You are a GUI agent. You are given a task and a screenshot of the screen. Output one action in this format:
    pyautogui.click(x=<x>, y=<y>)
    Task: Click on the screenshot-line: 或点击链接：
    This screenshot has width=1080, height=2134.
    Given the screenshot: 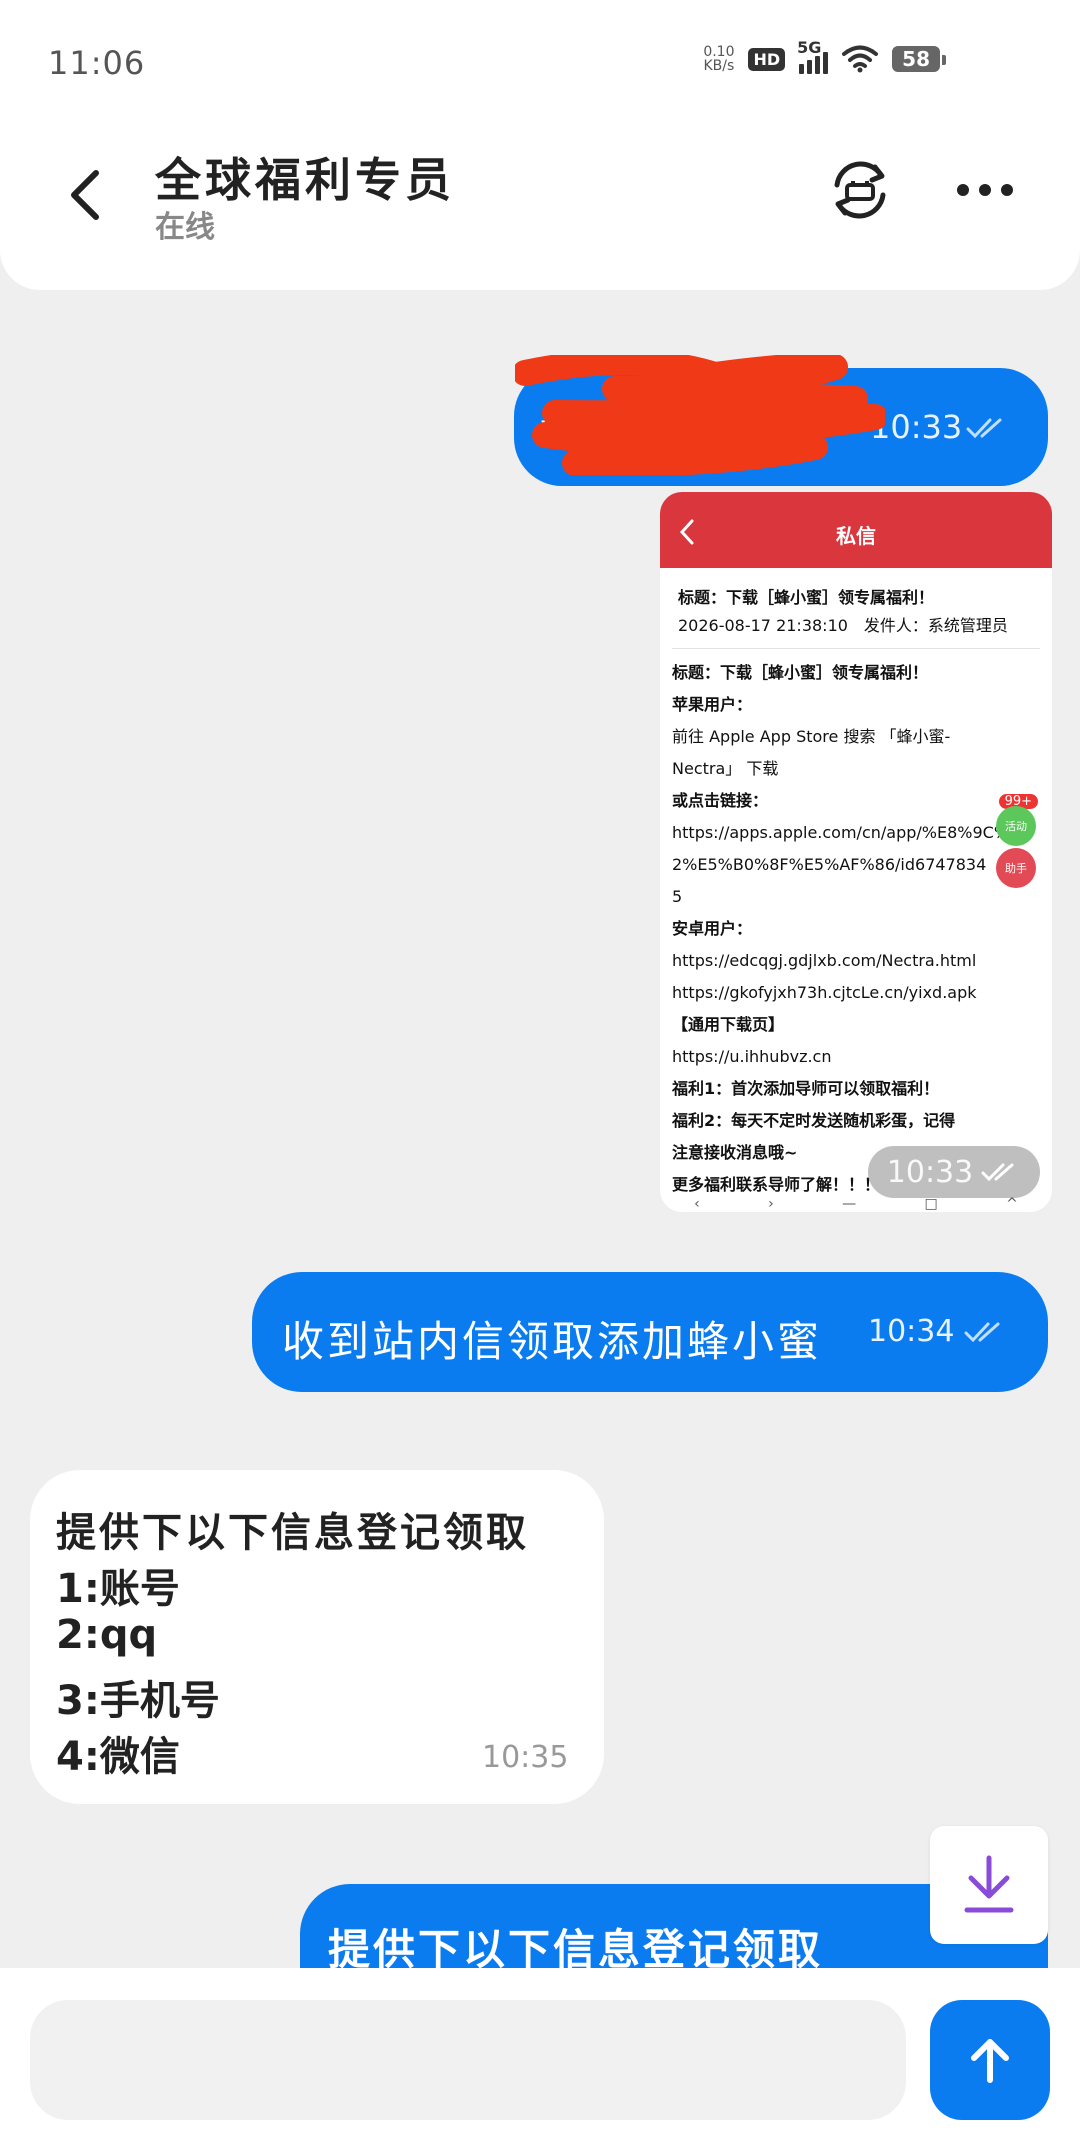 What is the action you would take?
    pyautogui.click(x=720, y=800)
    